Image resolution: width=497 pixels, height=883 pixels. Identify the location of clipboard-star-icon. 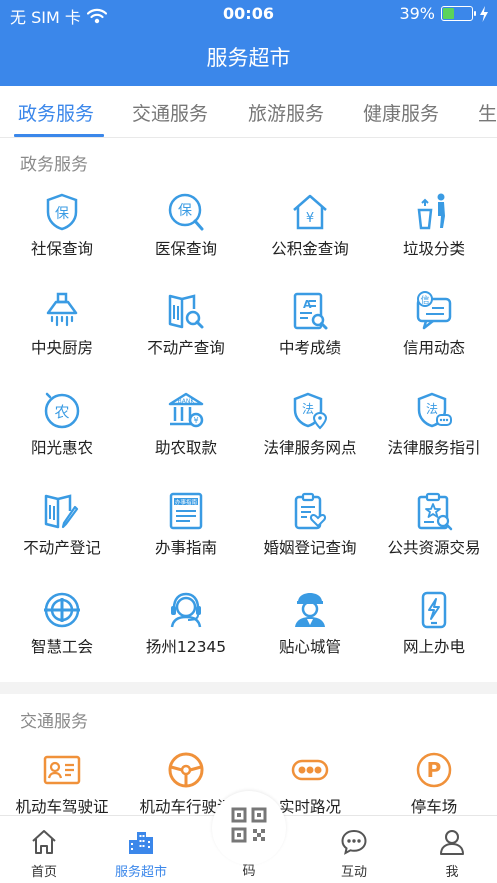
(435, 511).